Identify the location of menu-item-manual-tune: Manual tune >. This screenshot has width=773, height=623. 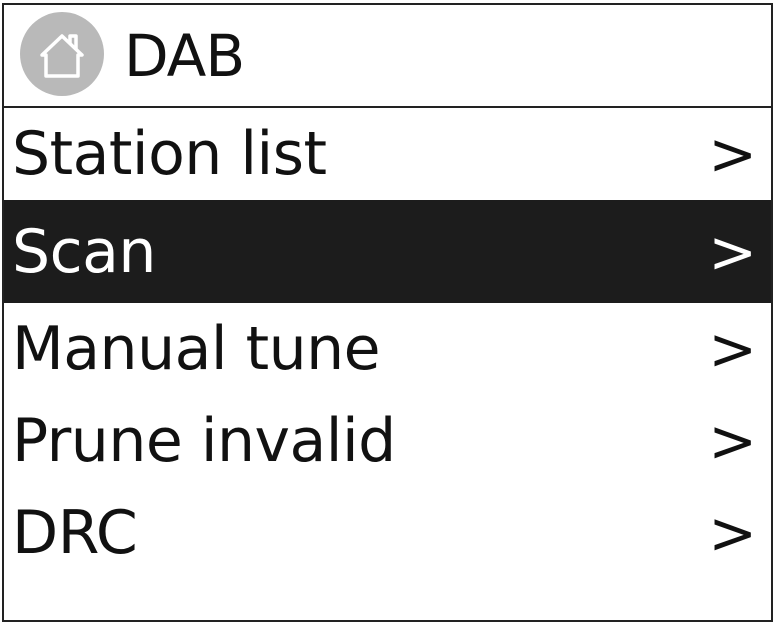
(387, 349).